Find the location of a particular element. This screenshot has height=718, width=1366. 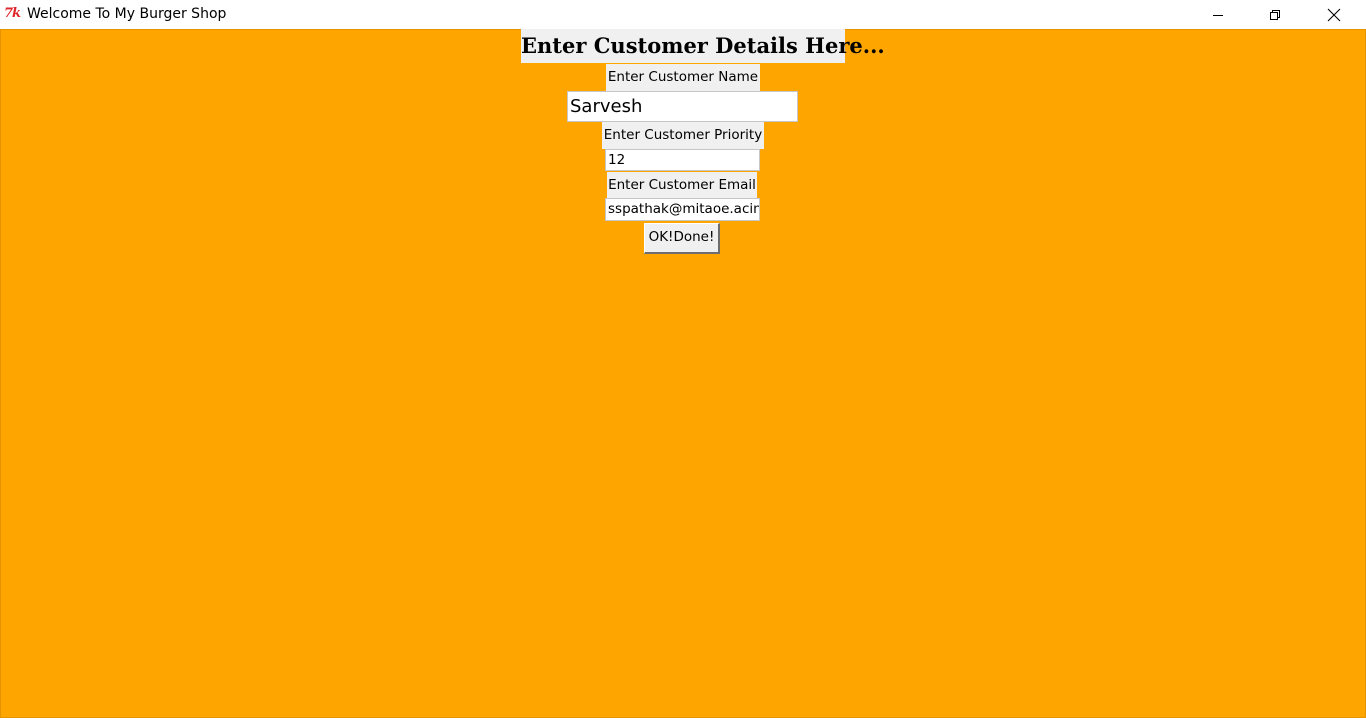

title-bar: 7k Welcome To My Burger Shop is located at coordinates (683, 14).